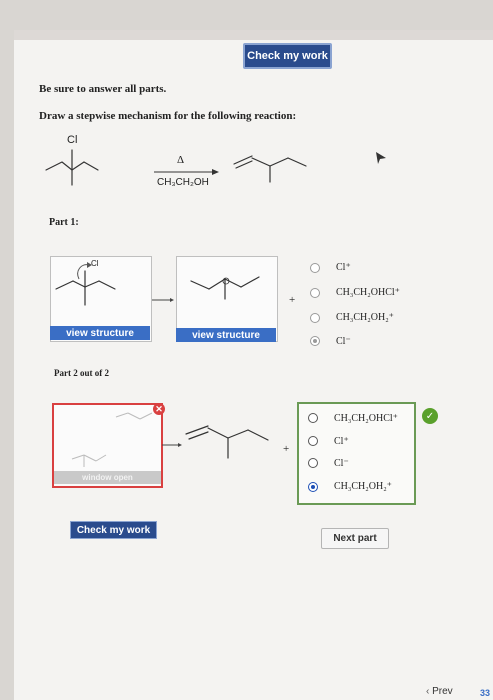  Describe the element at coordinates (181, 160) in the screenshot. I see `heat-symbol: Δ` at that location.